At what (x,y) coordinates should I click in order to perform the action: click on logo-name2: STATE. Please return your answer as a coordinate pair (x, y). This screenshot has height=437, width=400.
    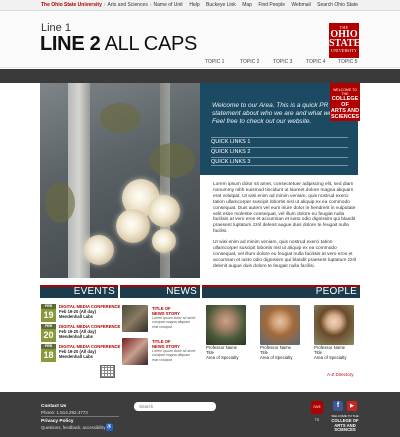
    Looking at the image, I should click on (345, 43).